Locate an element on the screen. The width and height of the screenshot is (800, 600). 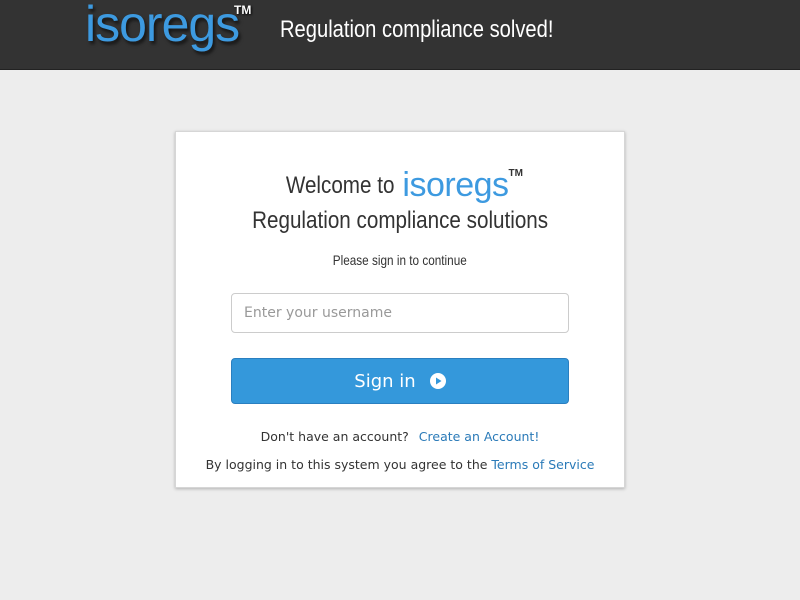
brand-trademark: TM is located at coordinates (243, 10).